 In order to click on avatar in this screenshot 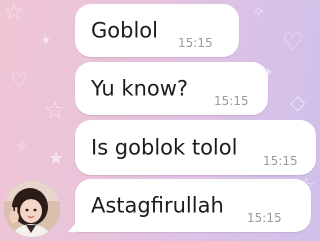, I will do `click(32, 209)`.